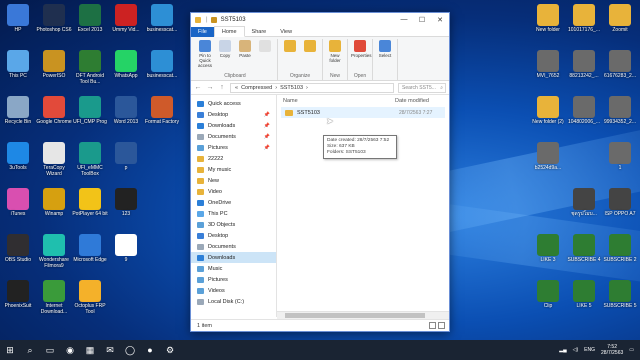 This screenshot has width=640, height=360. Describe the element at coordinates (548, 110) in the screenshot. I see `desktop-icon: New folder (2)` at that location.